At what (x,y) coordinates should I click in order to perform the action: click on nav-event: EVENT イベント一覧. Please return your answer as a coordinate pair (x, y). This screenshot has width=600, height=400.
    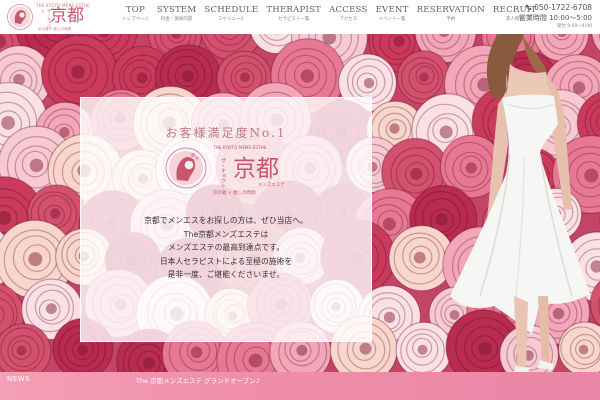
    Looking at the image, I should click on (392, 17).